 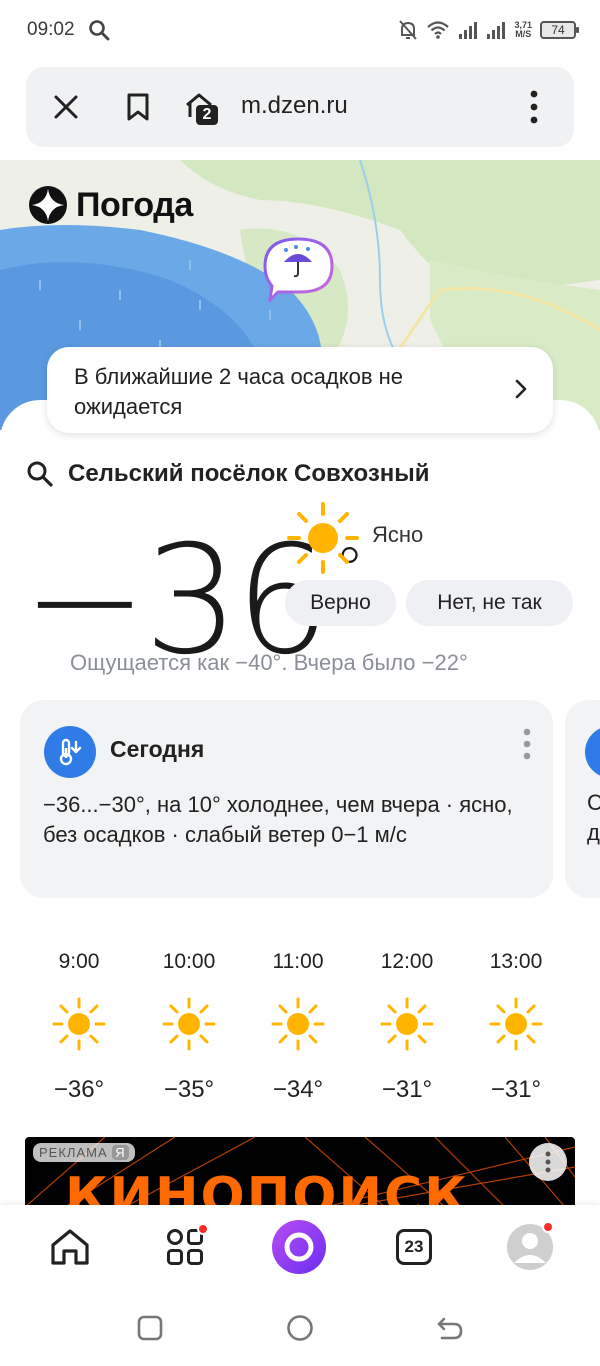 I want to click on hourly-item: 12:00 −31°, so click(x=407, y=1027).